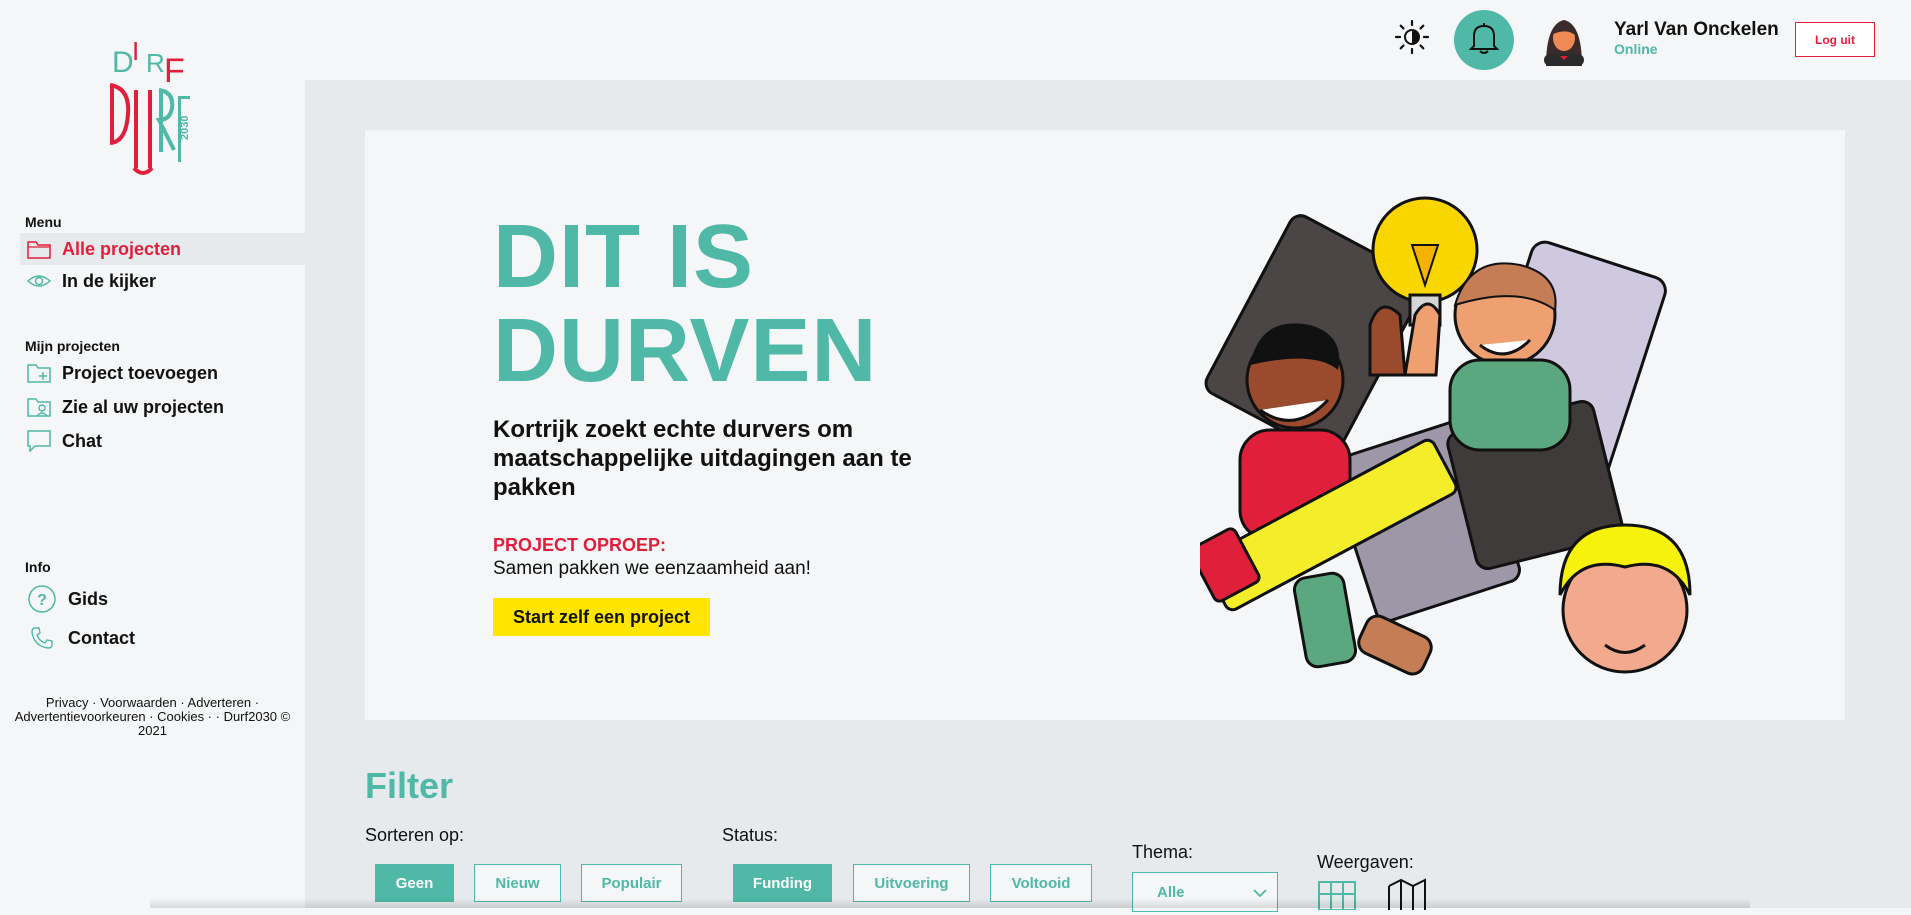  I want to click on sidebar-item-project-toevoegen: Project toevoegen, so click(119, 373).